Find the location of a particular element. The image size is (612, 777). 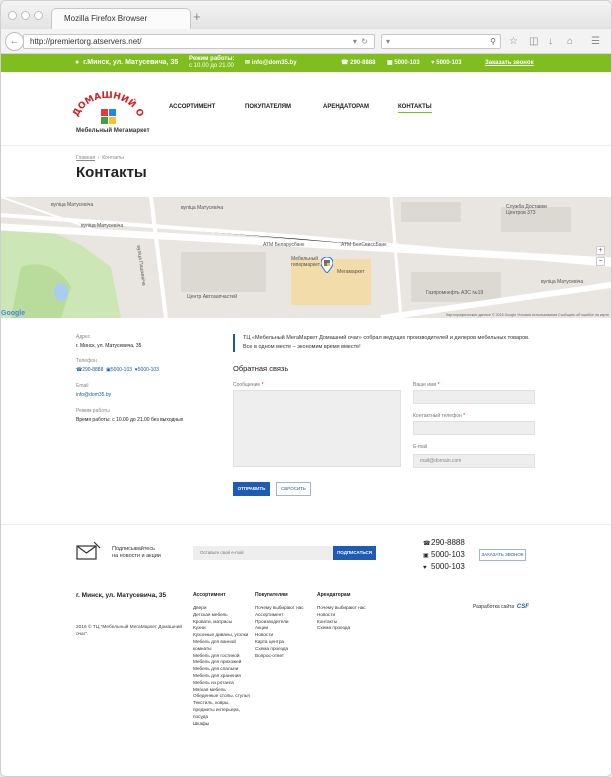

footer-link: Карта центра is located at coordinates (284, 642).